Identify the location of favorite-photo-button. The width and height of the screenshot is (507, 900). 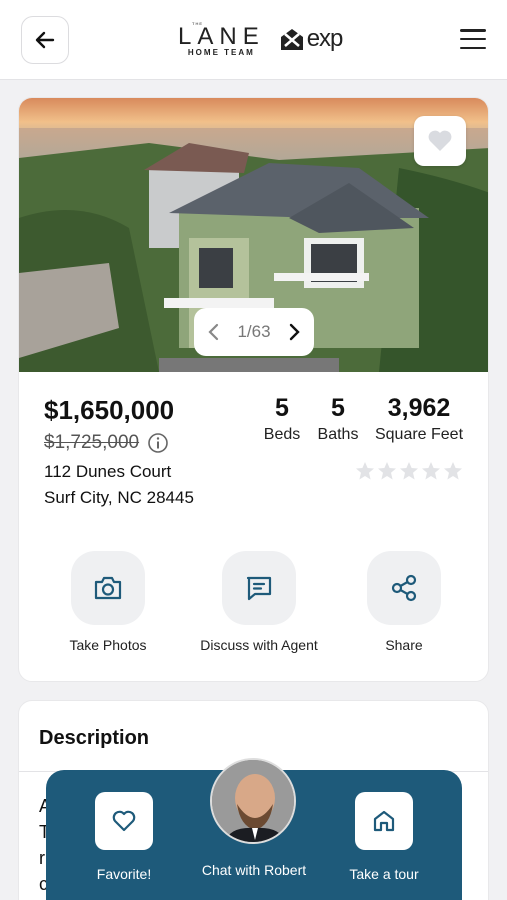
(440, 141).